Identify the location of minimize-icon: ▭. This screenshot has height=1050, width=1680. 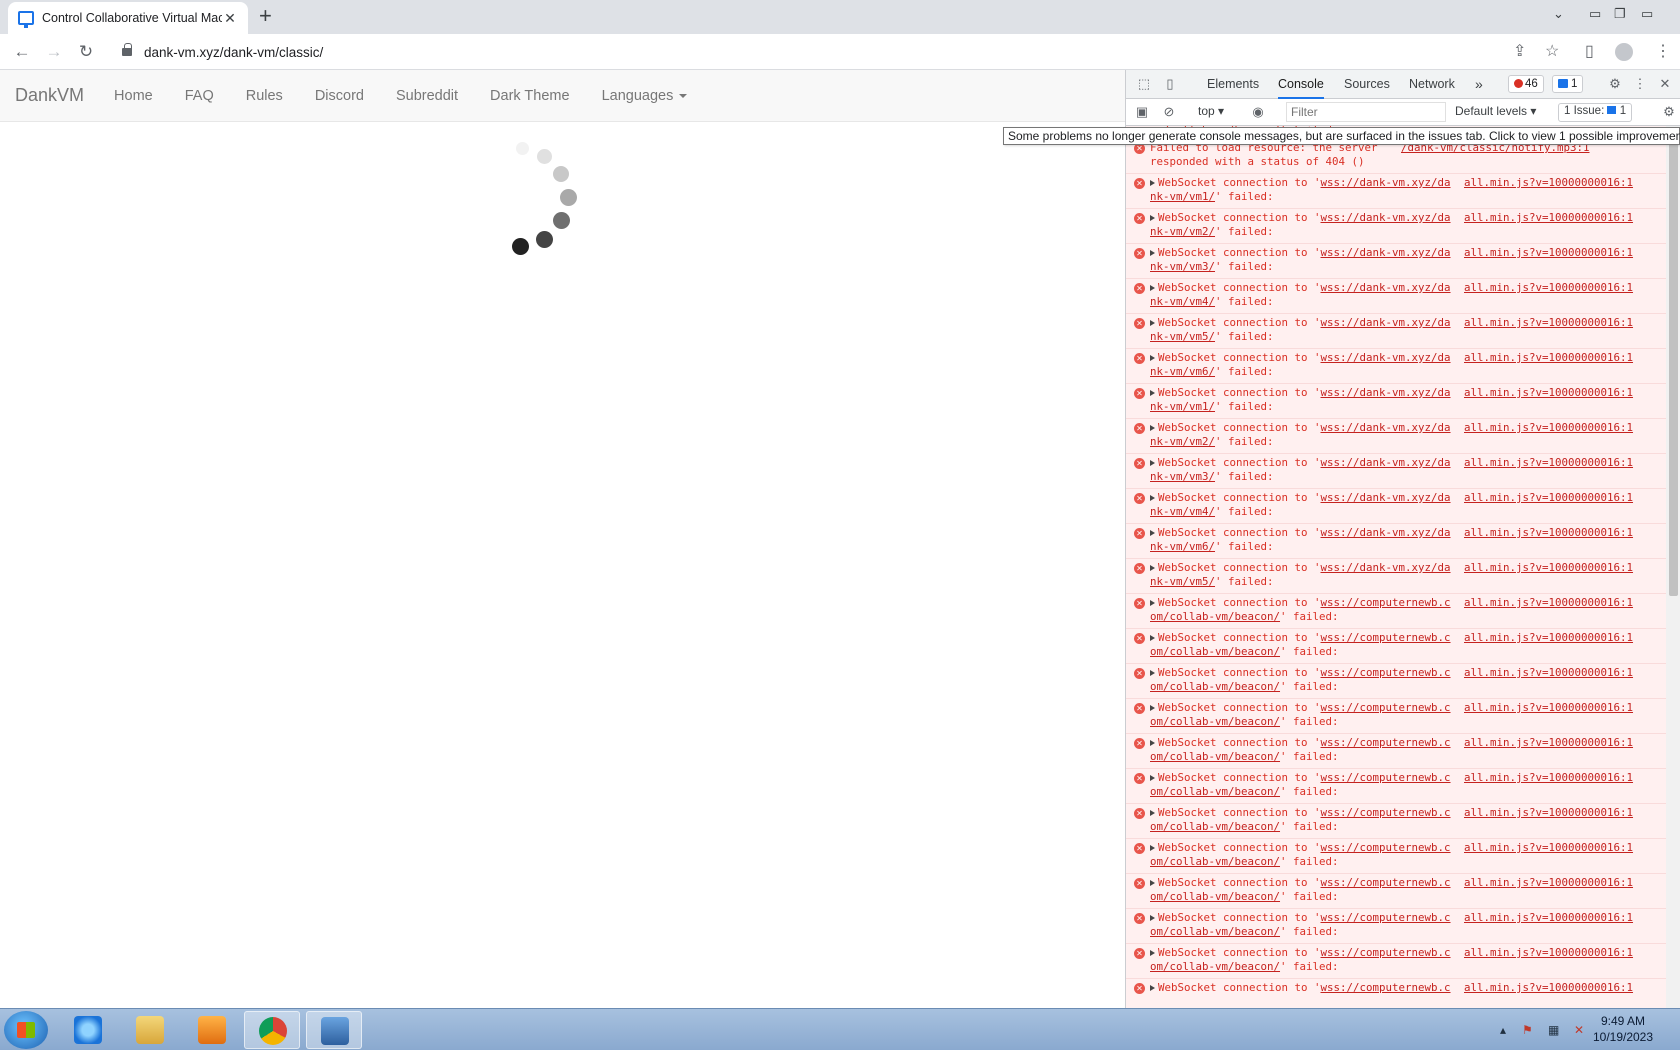
(1595, 14).